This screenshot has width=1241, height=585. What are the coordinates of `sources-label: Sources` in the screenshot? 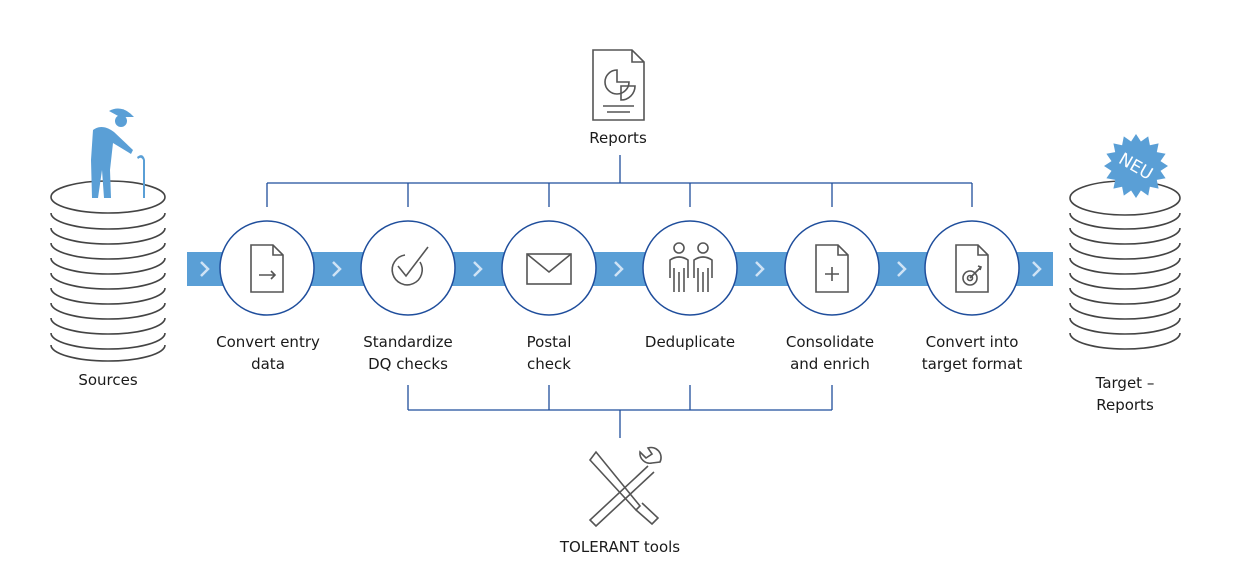 It's located at (108, 380).